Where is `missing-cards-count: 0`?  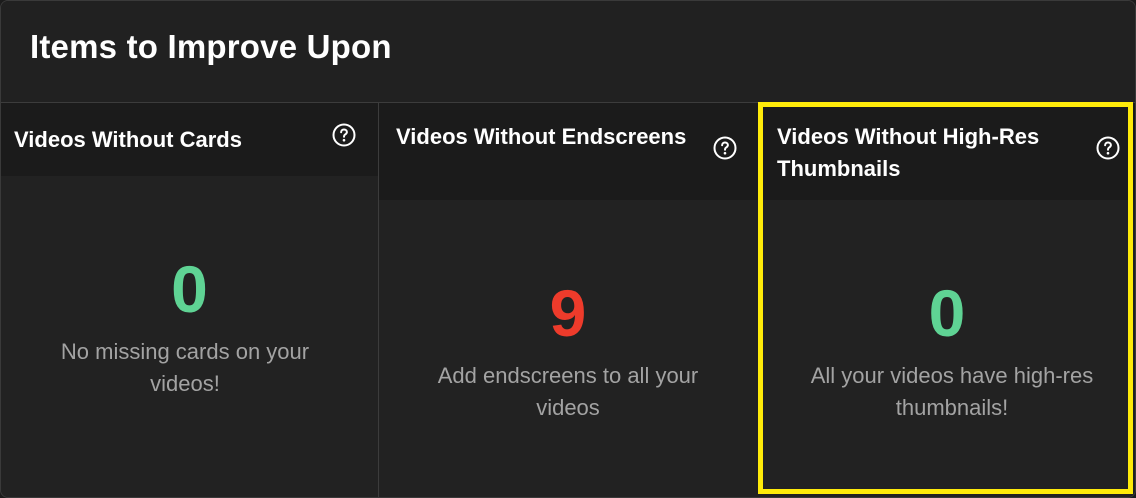 missing-cards-count: 0 is located at coordinates (189, 289).